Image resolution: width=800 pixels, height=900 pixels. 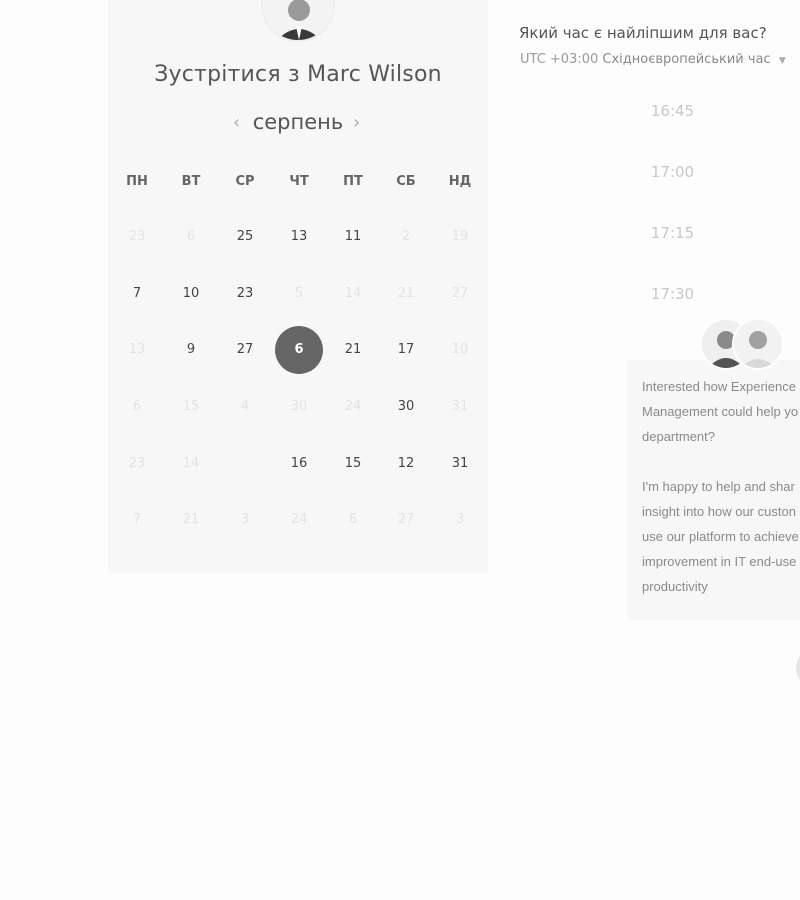 I want to click on chat-line, so click(x=721, y=461).